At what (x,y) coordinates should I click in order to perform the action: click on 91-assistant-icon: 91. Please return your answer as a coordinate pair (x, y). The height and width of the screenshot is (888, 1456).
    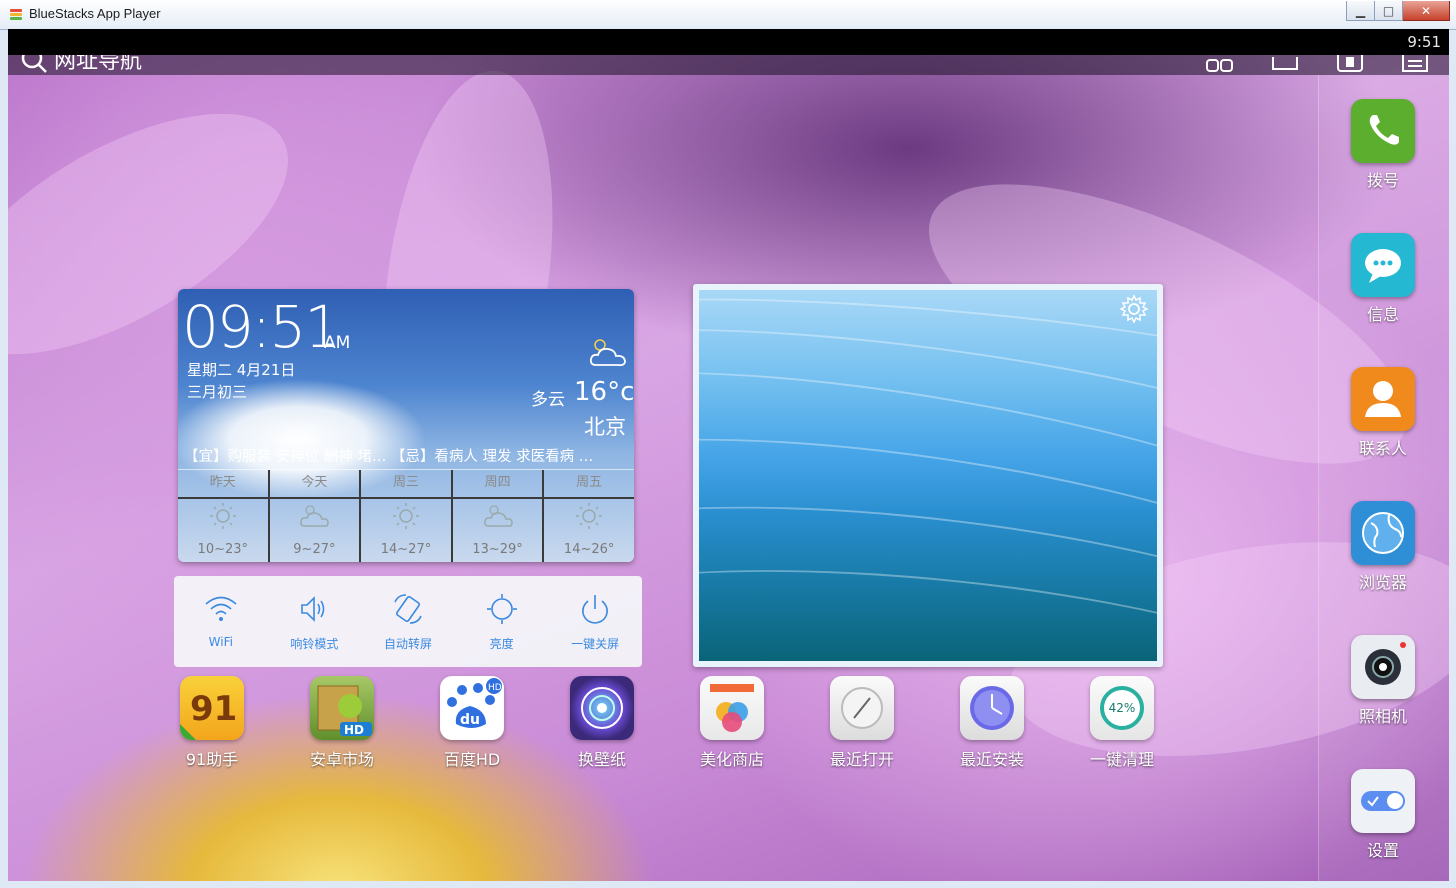
    Looking at the image, I should click on (212, 708).